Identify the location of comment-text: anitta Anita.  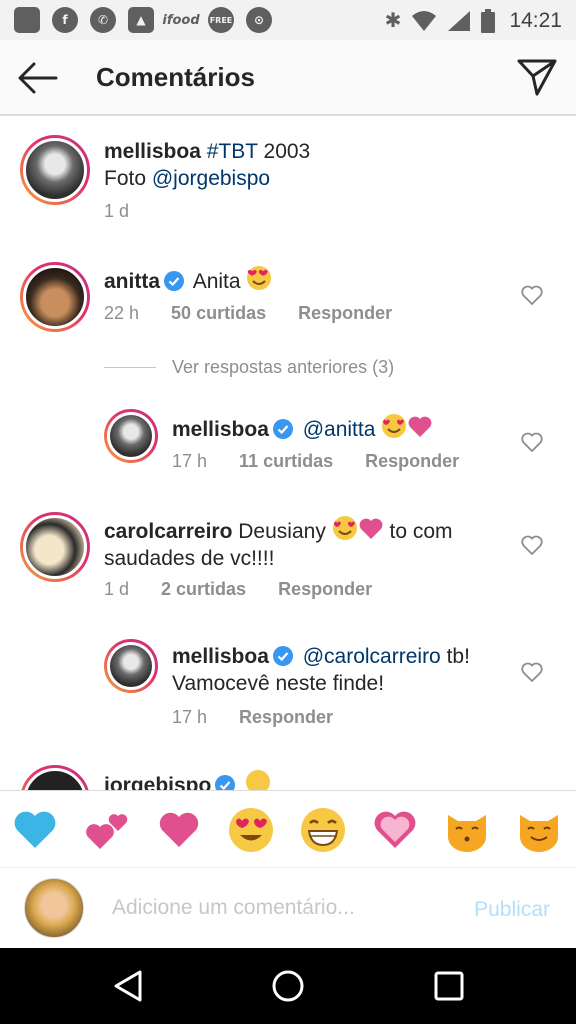
(188, 280).